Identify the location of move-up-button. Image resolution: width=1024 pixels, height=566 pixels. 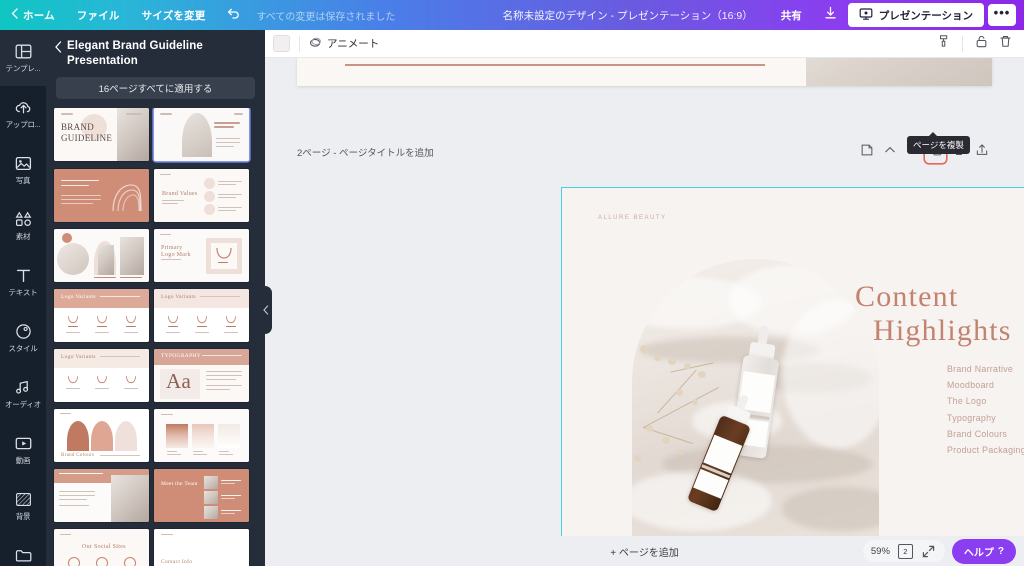
(889, 152).